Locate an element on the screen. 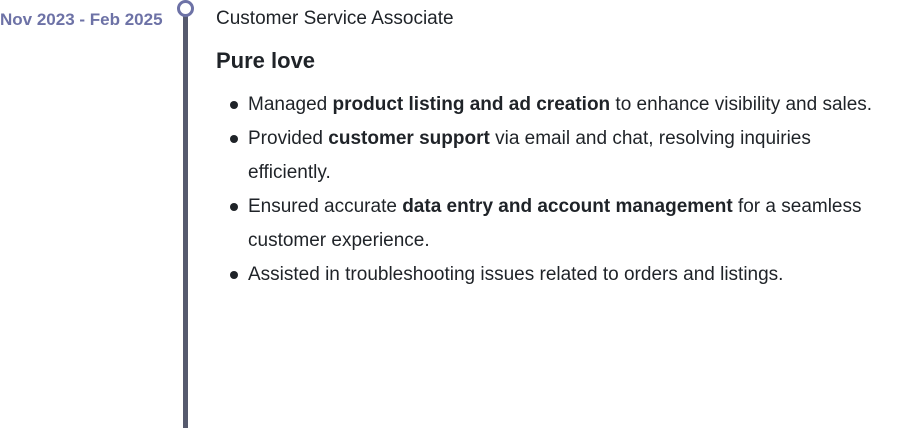  bullet-highlight: product listing and ad creation is located at coordinates (471, 104).